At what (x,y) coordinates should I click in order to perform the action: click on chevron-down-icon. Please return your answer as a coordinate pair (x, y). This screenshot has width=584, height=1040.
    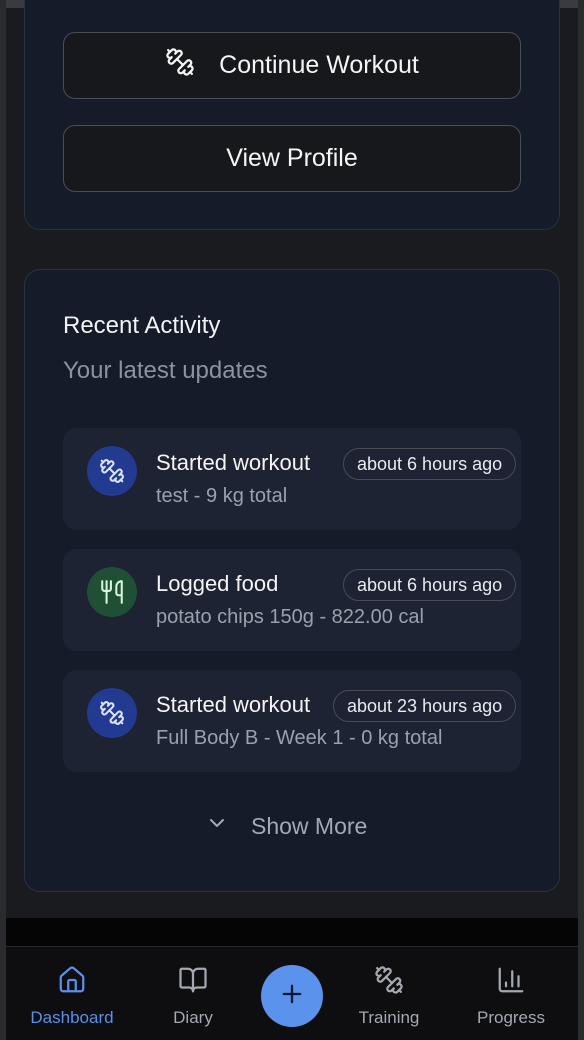
    Looking at the image, I should click on (217, 826).